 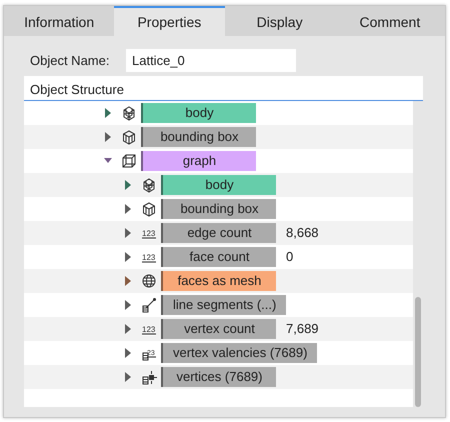 I want to click on object-structure-header: Object Structure, so click(x=223, y=88).